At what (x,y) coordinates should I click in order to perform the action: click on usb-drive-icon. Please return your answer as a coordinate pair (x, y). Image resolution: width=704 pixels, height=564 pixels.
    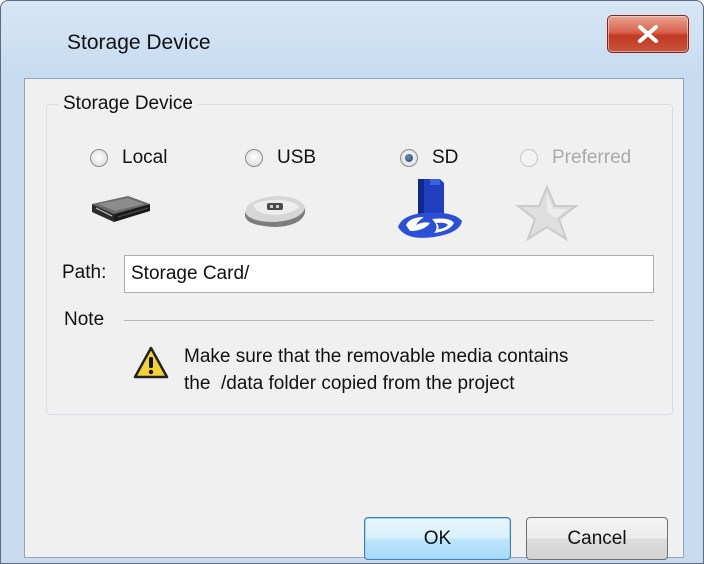
    Looking at the image, I should click on (275, 210).